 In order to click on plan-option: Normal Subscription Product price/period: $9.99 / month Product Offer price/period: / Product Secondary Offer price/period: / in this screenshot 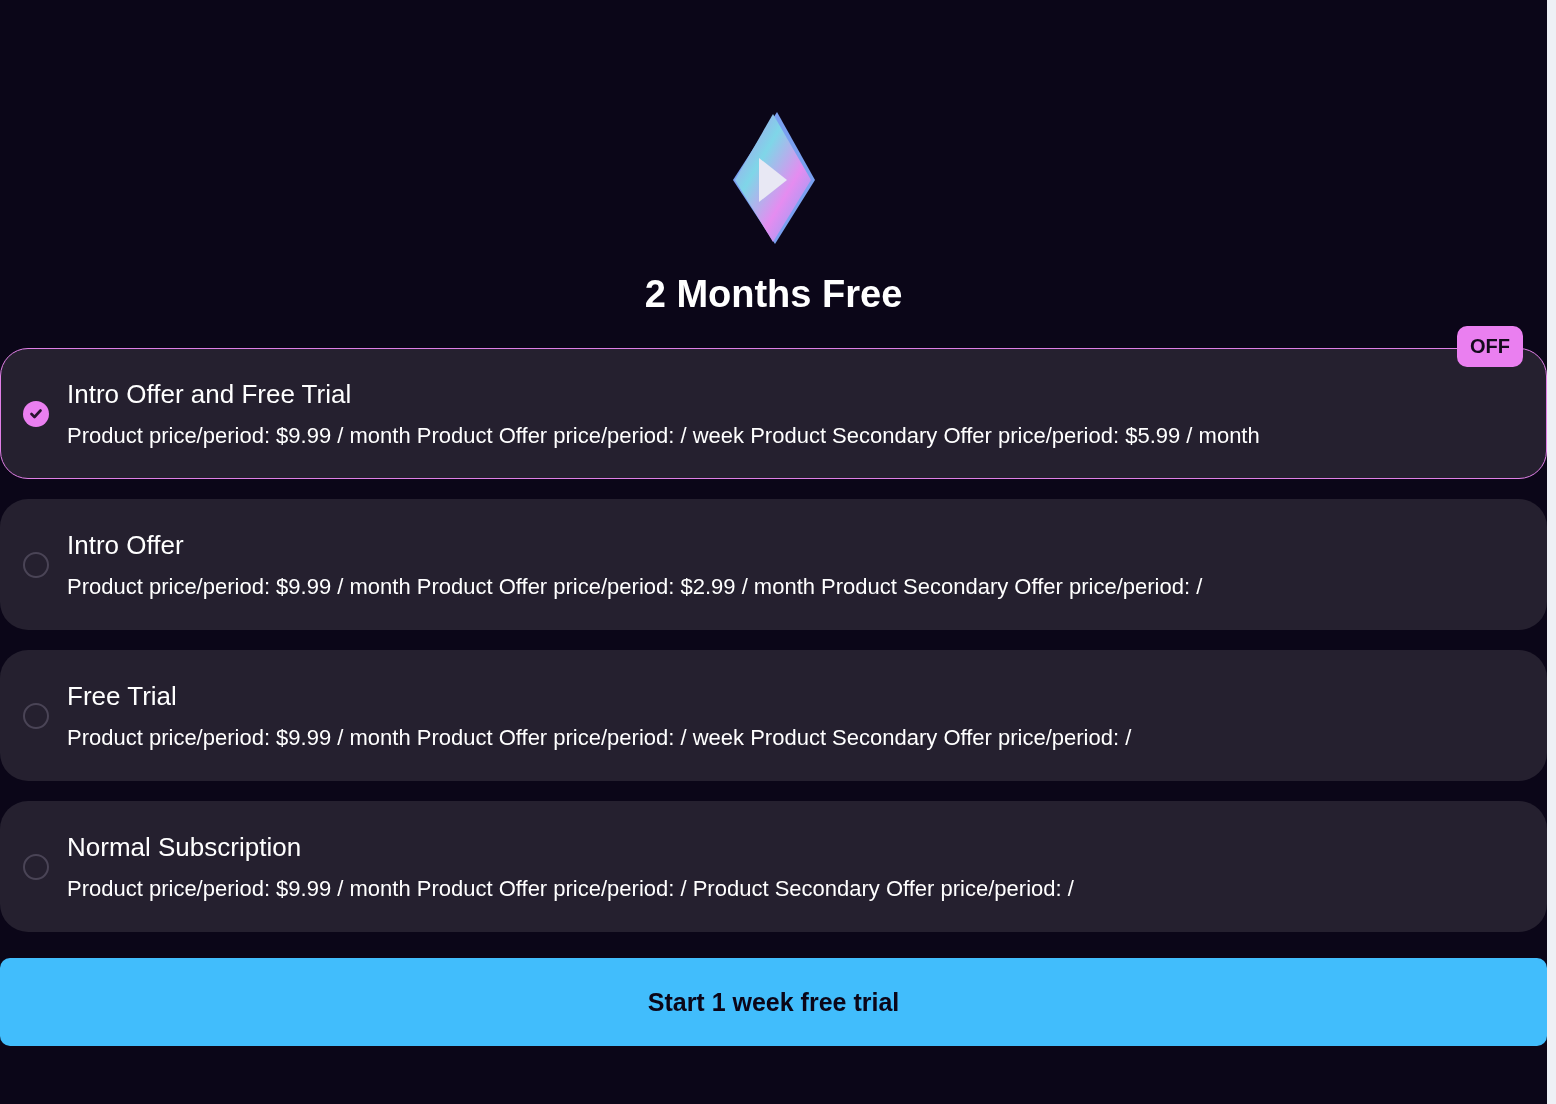, I will do `click(773, 866)`.